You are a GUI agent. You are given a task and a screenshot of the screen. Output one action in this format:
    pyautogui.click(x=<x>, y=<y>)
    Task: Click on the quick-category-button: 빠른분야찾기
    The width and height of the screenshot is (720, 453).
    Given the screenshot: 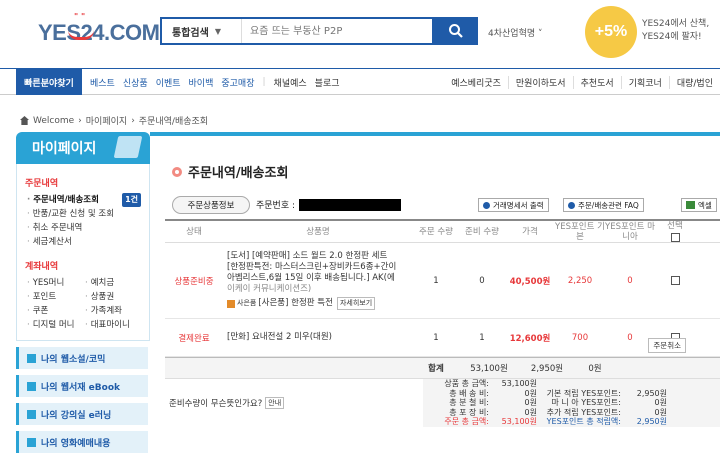 What is the action you would take?
    pyautogui.click(x=49, y=82)
    